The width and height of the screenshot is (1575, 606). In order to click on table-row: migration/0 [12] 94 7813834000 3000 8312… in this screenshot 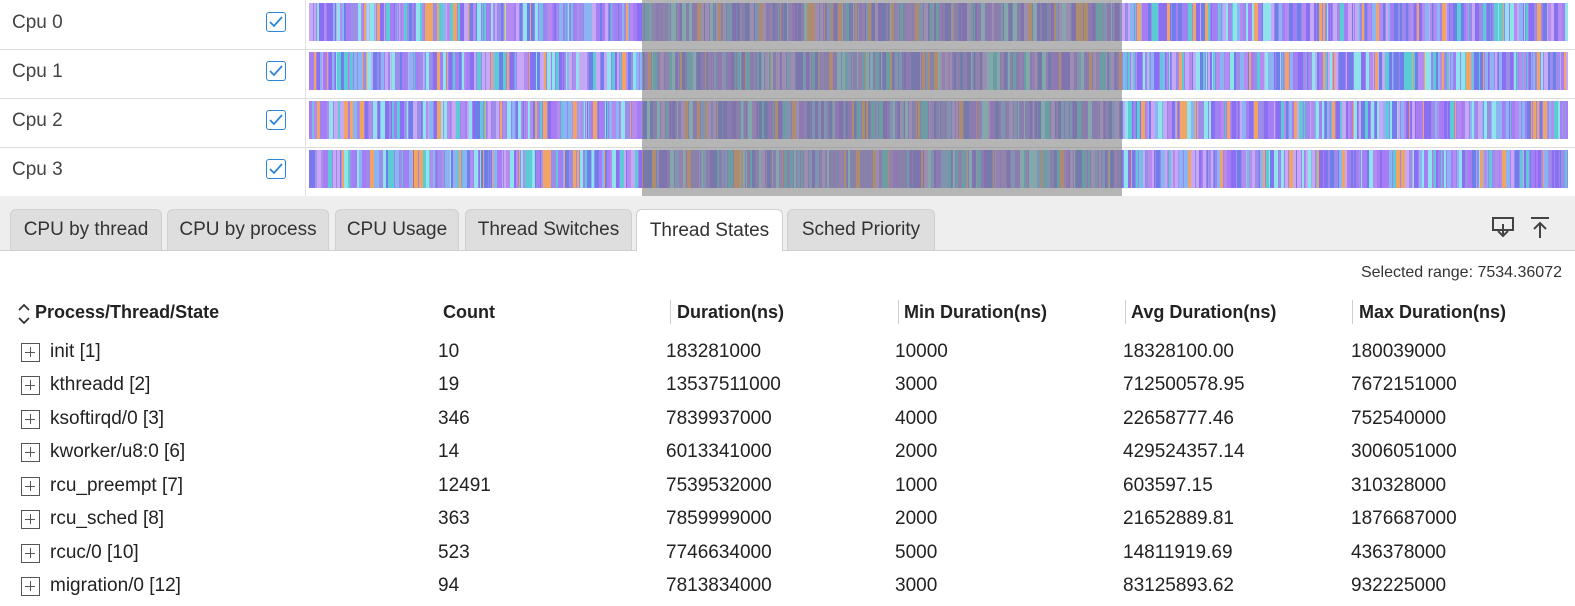, I will do `click(787, 587)`.